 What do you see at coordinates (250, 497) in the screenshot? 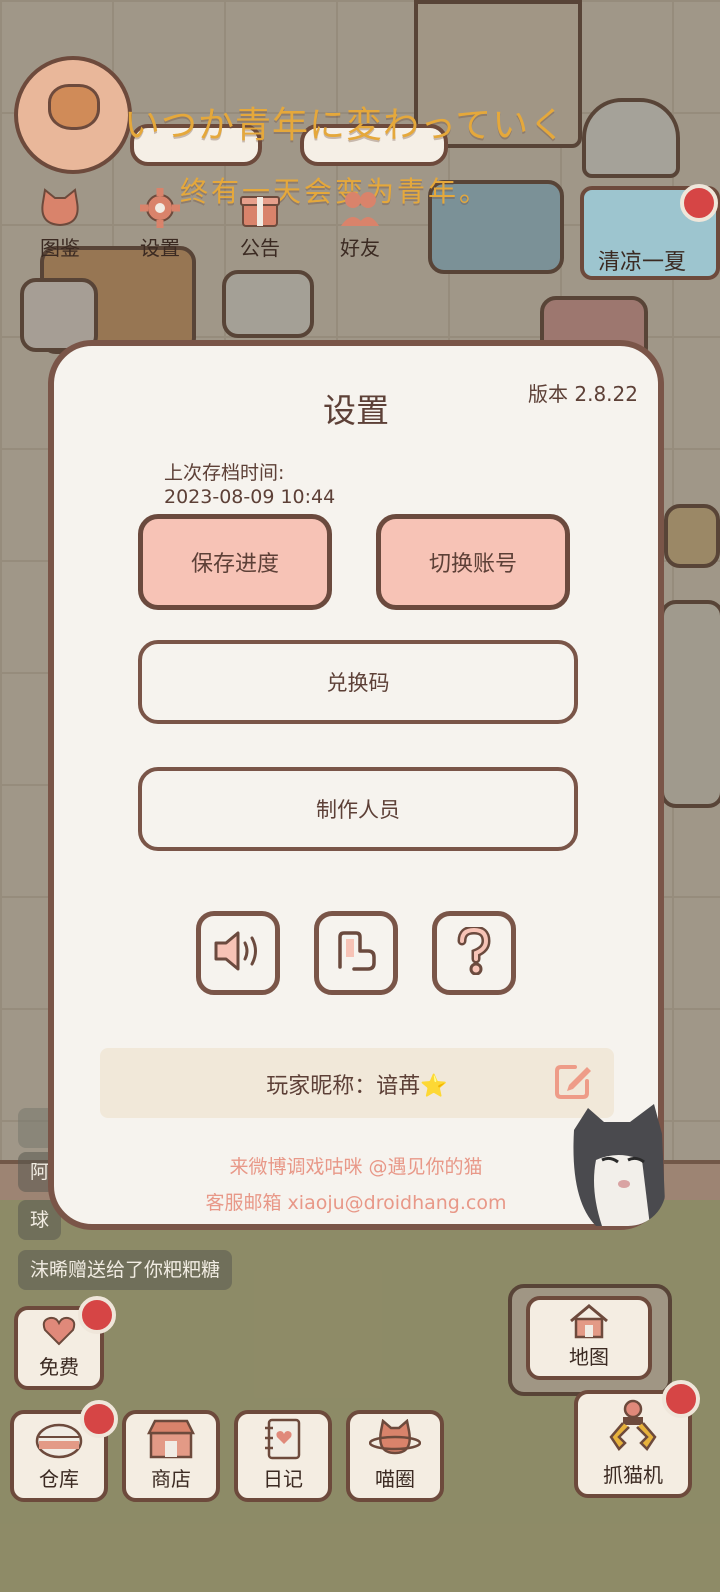
I see `last-save-time: 2023-08-09 10:44` at bounding box center [250, 497].